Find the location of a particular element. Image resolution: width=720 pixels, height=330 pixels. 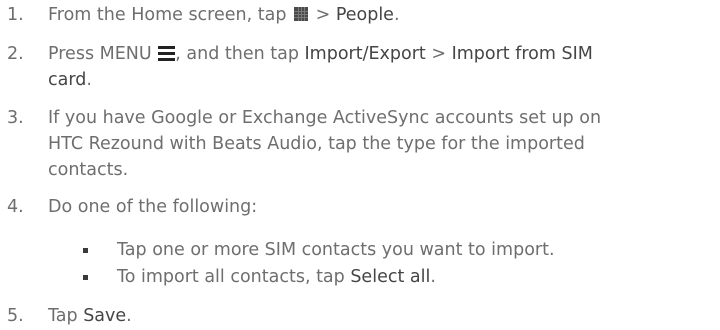

import-export-label: Import/Export is located at coordinates (365, 54).